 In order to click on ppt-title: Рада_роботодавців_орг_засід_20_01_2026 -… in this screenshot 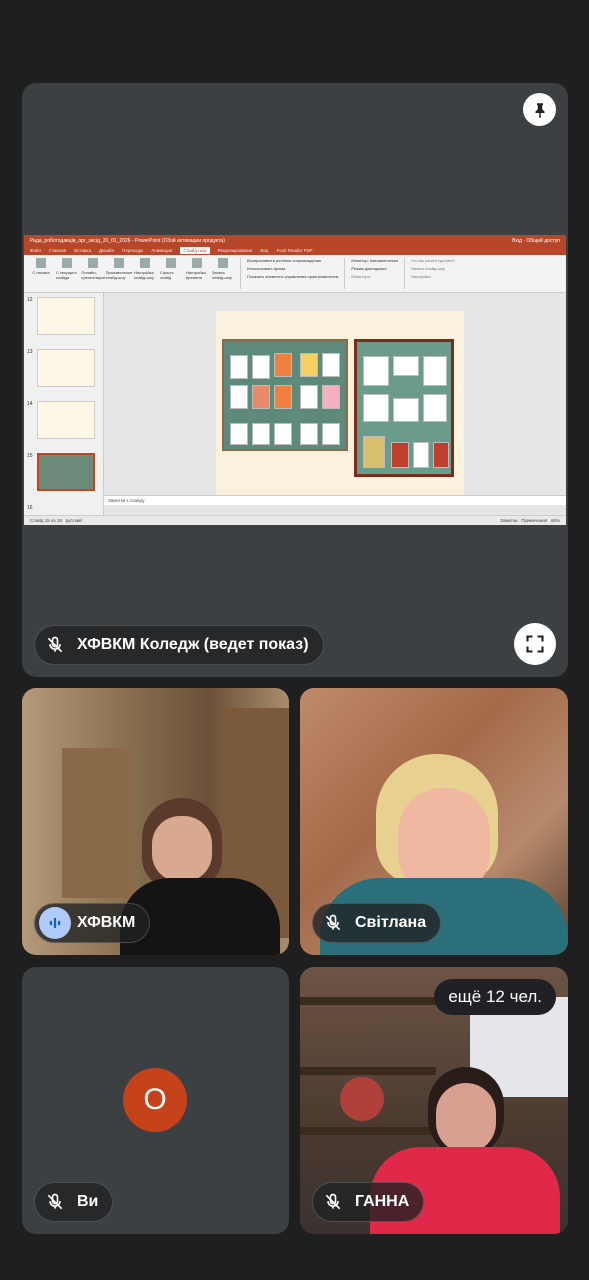, I will do `click(127, 240)`.